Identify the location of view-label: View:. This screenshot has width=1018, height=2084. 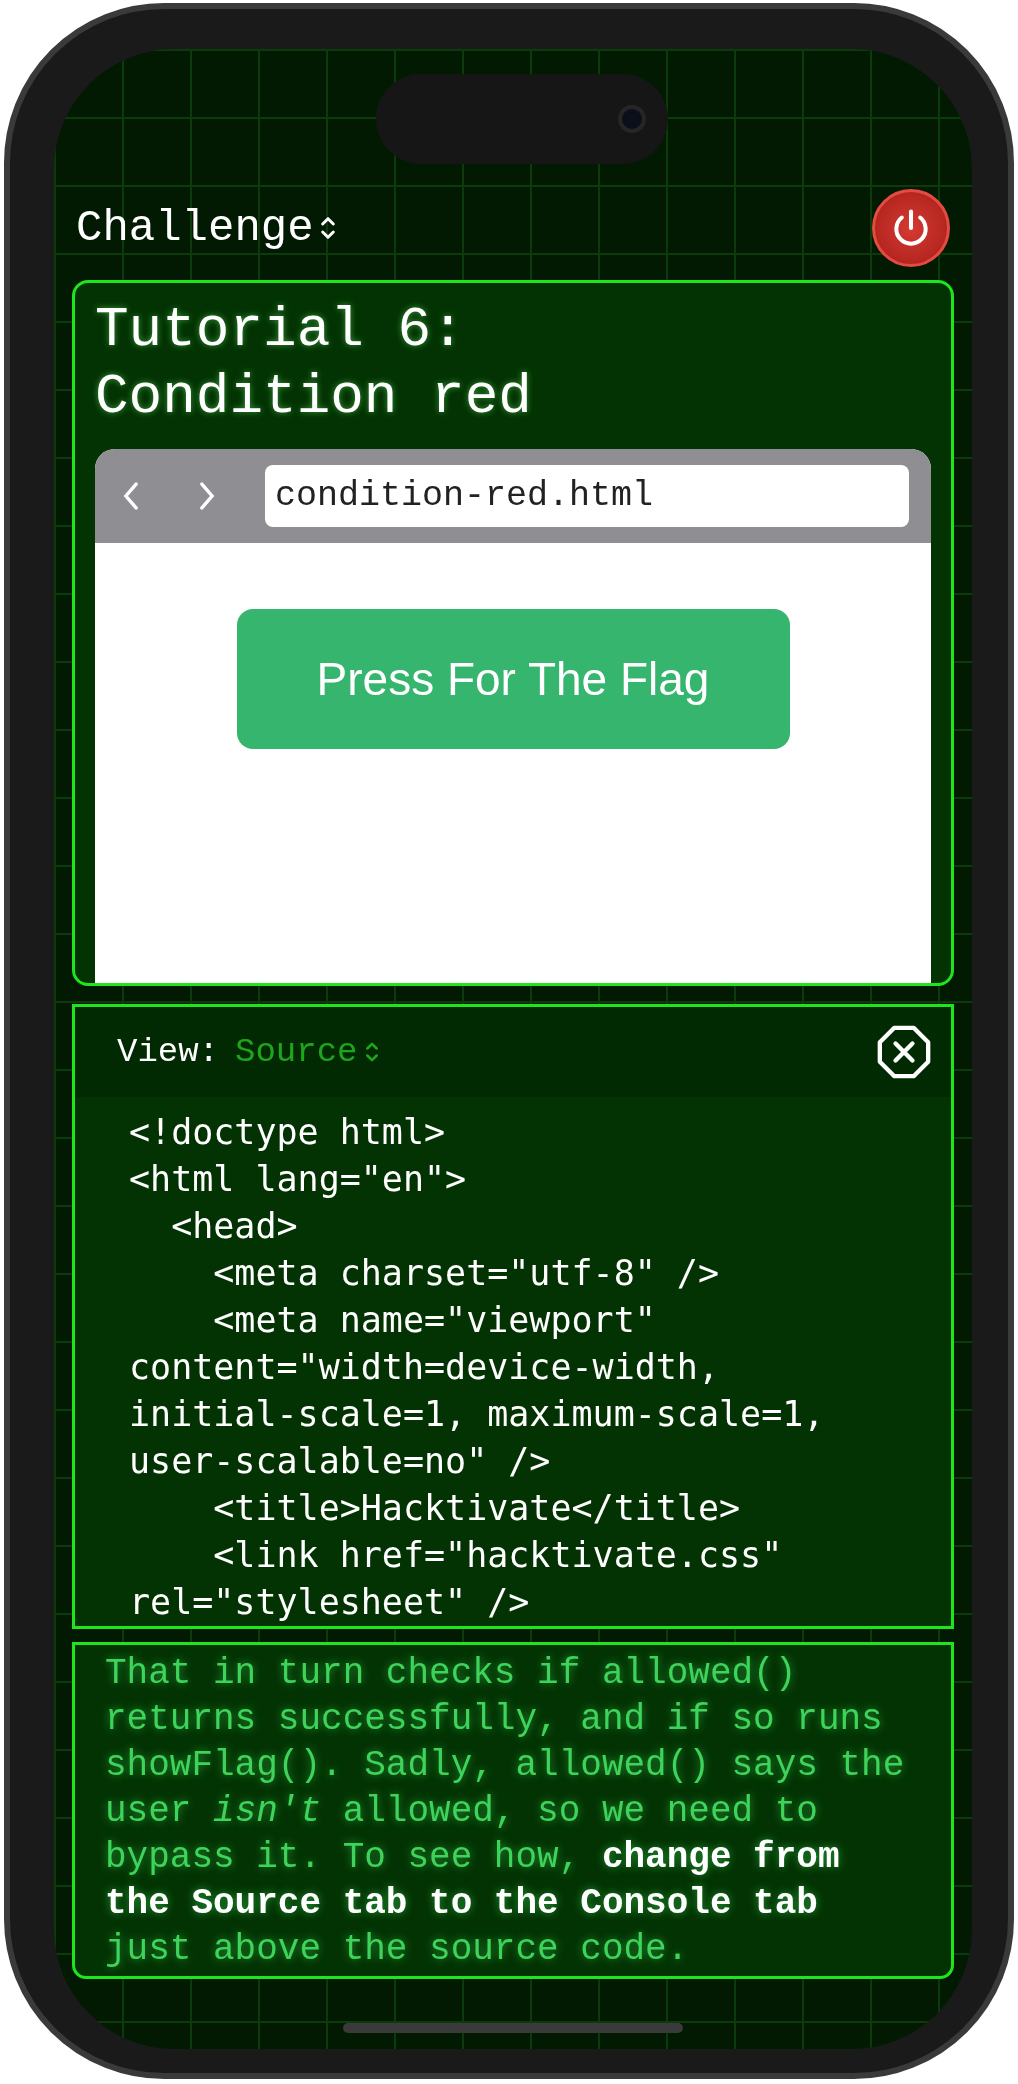
(168, 1052).